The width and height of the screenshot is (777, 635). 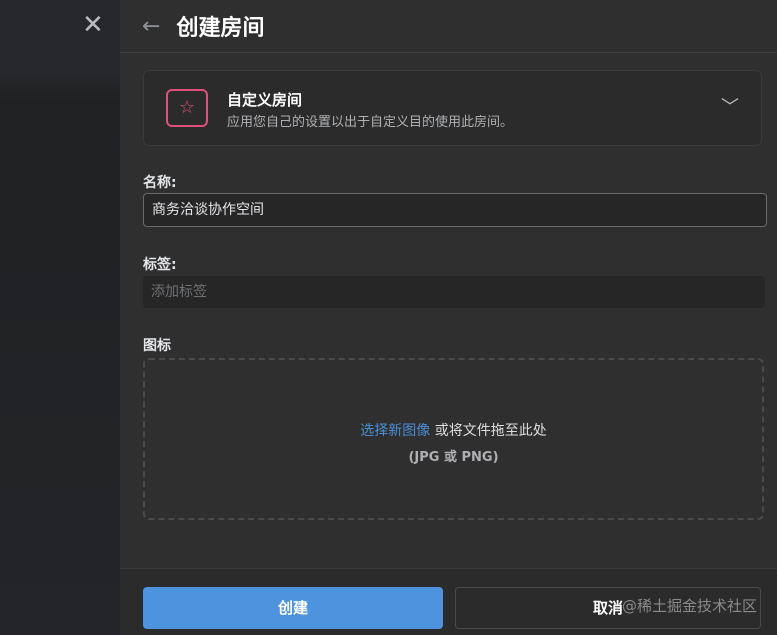 I want to click on format-hint: (JPG 或 PNG), so click(x=453, y=457).